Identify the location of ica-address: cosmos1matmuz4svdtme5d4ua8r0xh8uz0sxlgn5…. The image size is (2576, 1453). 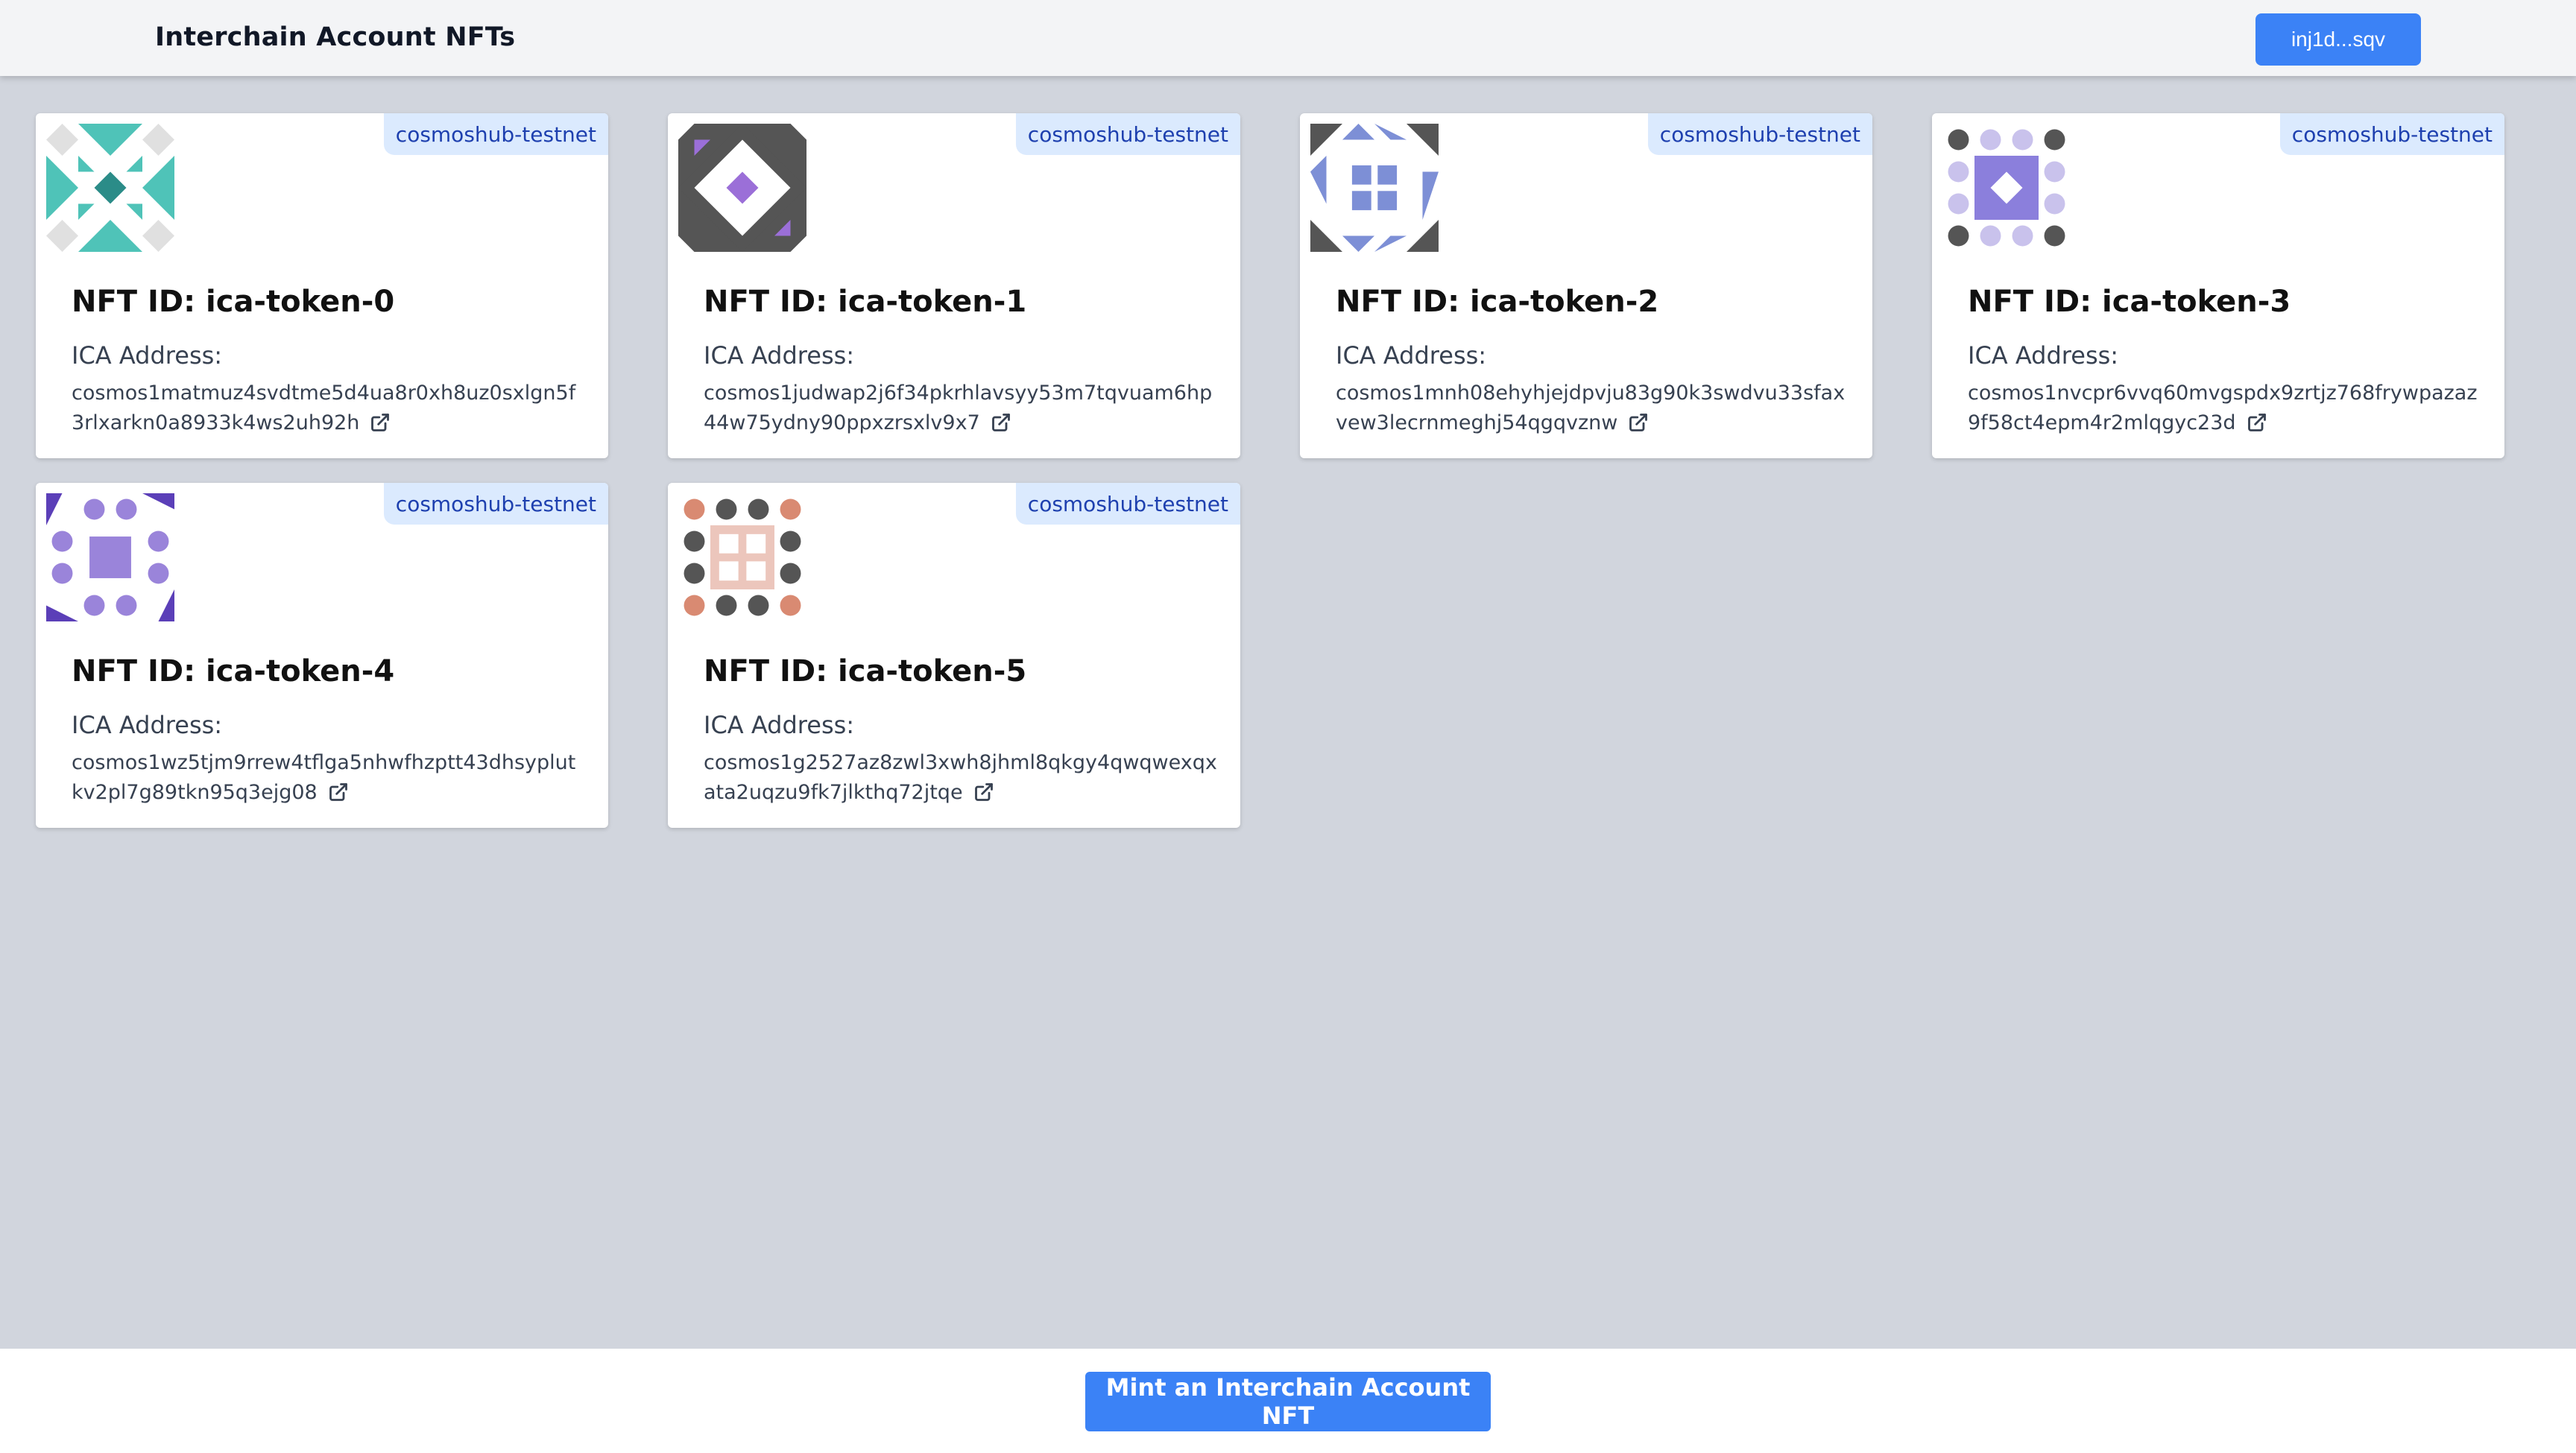
(329, 408).